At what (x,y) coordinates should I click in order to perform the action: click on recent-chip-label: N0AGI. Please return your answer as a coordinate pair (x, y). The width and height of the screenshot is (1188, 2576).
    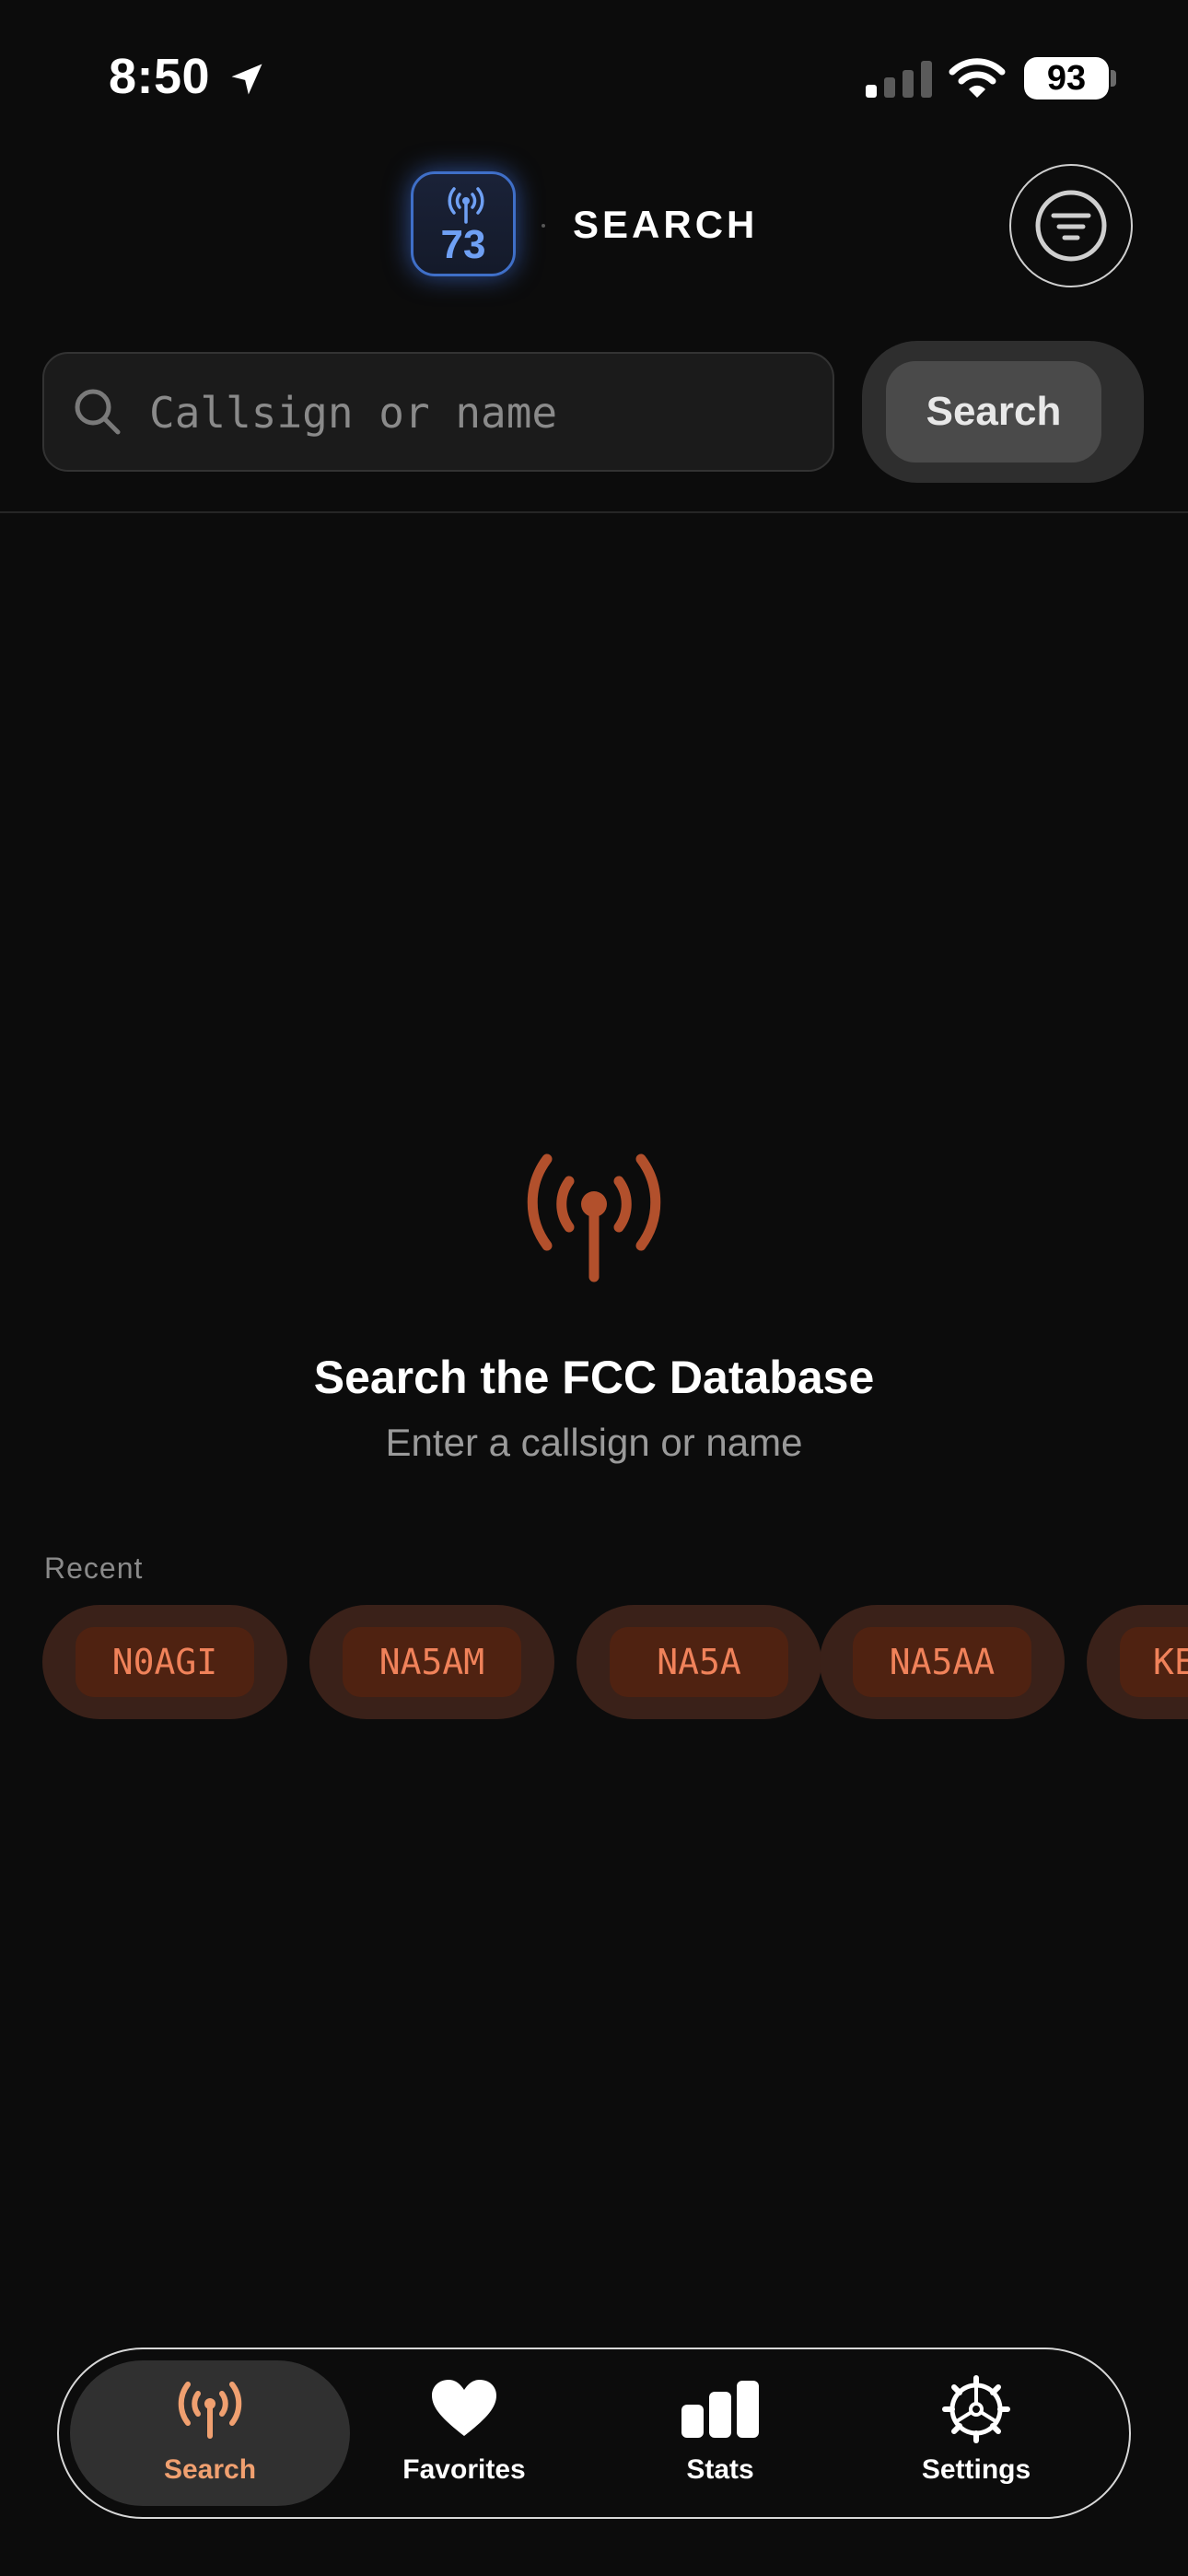
    Looking at the image, I should click on (165, 1662).